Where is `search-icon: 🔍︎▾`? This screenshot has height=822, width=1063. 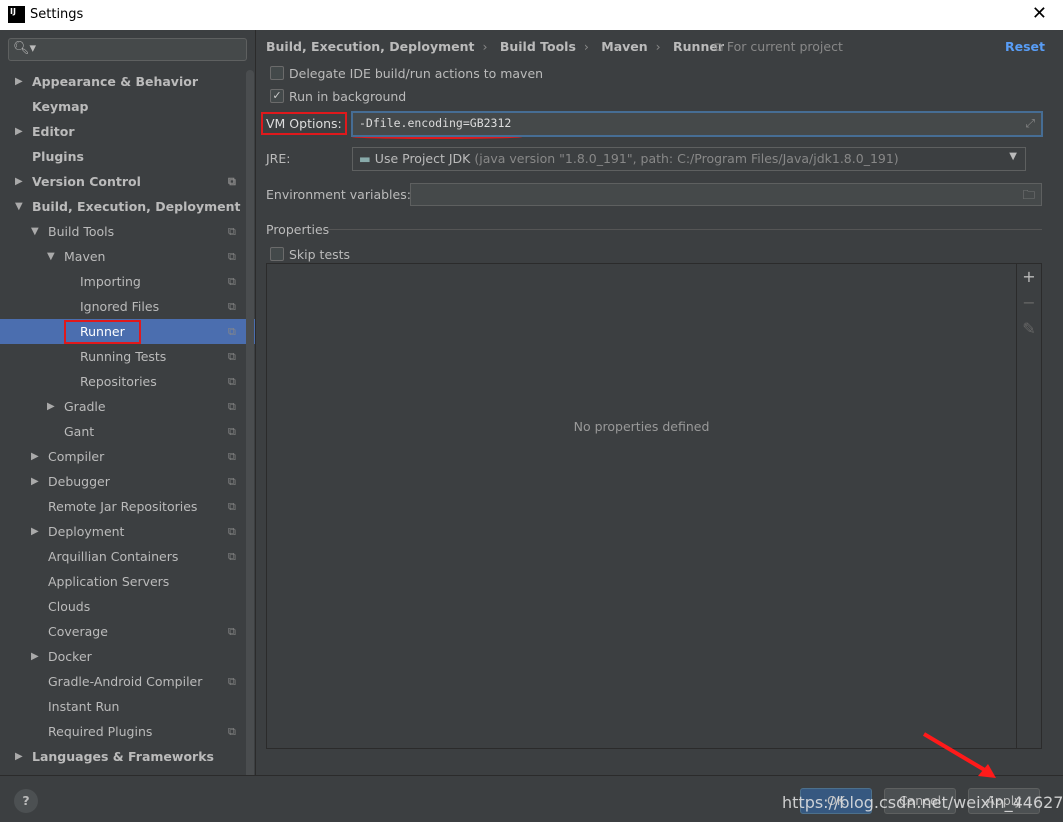 search-icon: 🔍︎▾ is located at coordinates (25, 48).